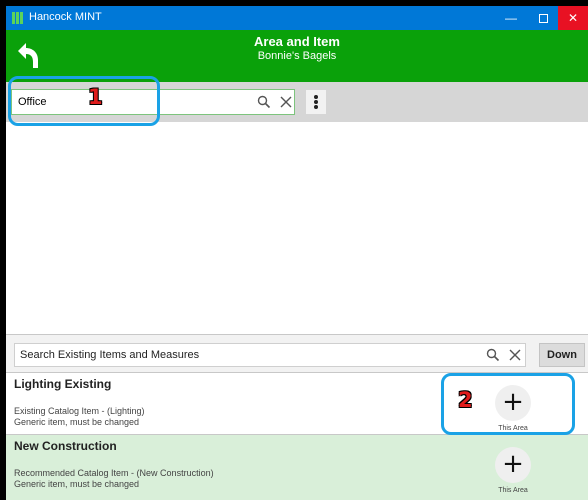 The width and height of the screenshot is (588, 500). I want to click on page-subtitle: Bonnie's Bagels, so click(297, 56).